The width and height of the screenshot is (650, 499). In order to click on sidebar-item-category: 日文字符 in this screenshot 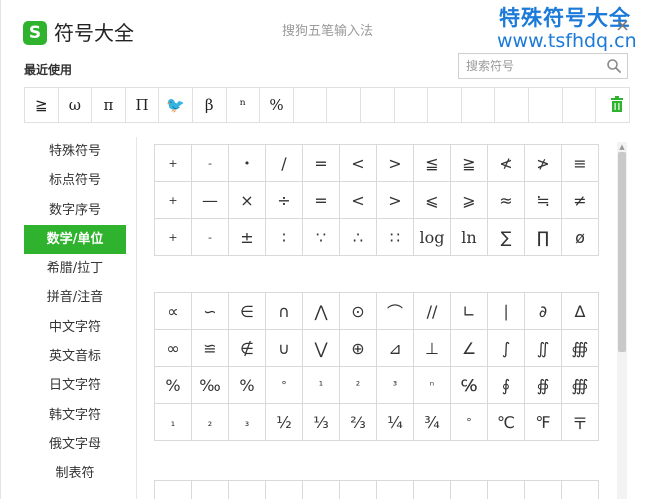, I will do `click(75, 385)`.